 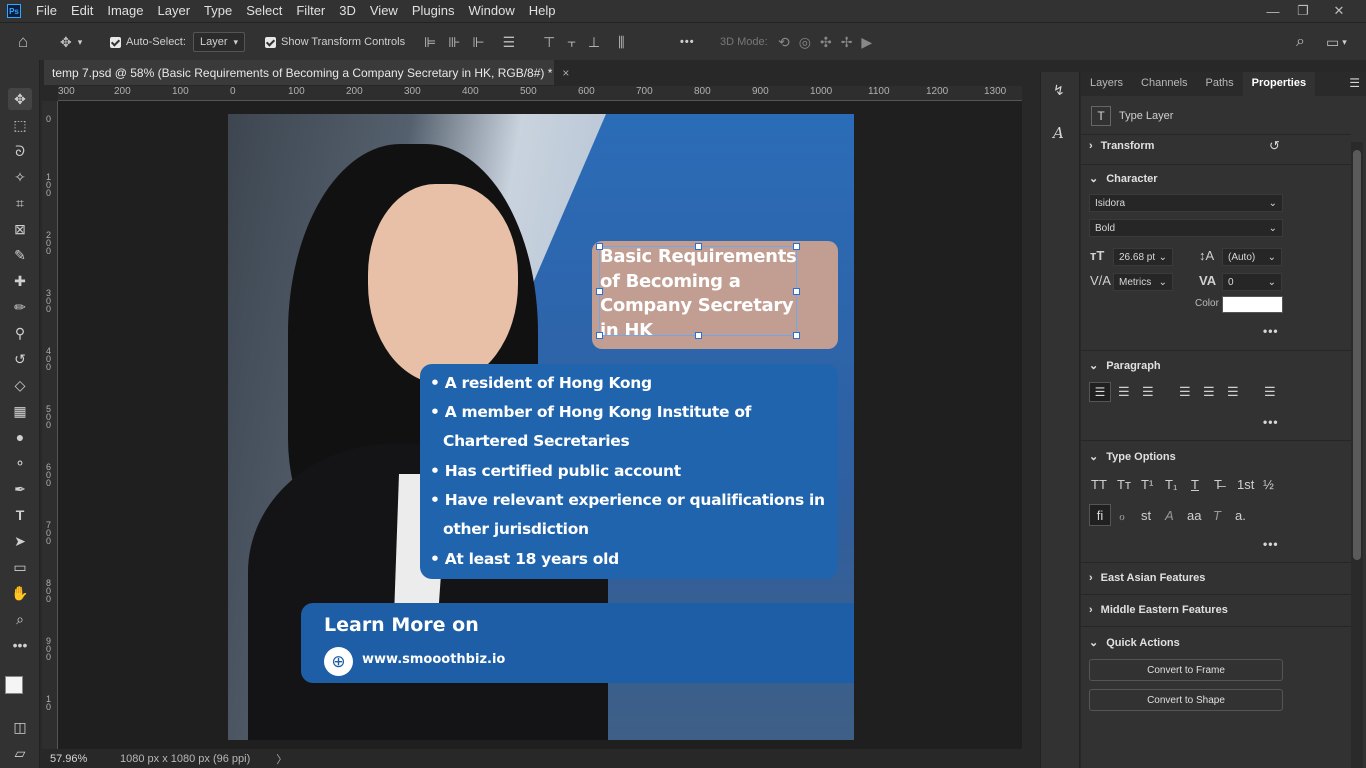 What do you see at coordinates (1300, 42) in the screenshot?
I see `search-icon: ⌕` at bounding box center [1300, 42].